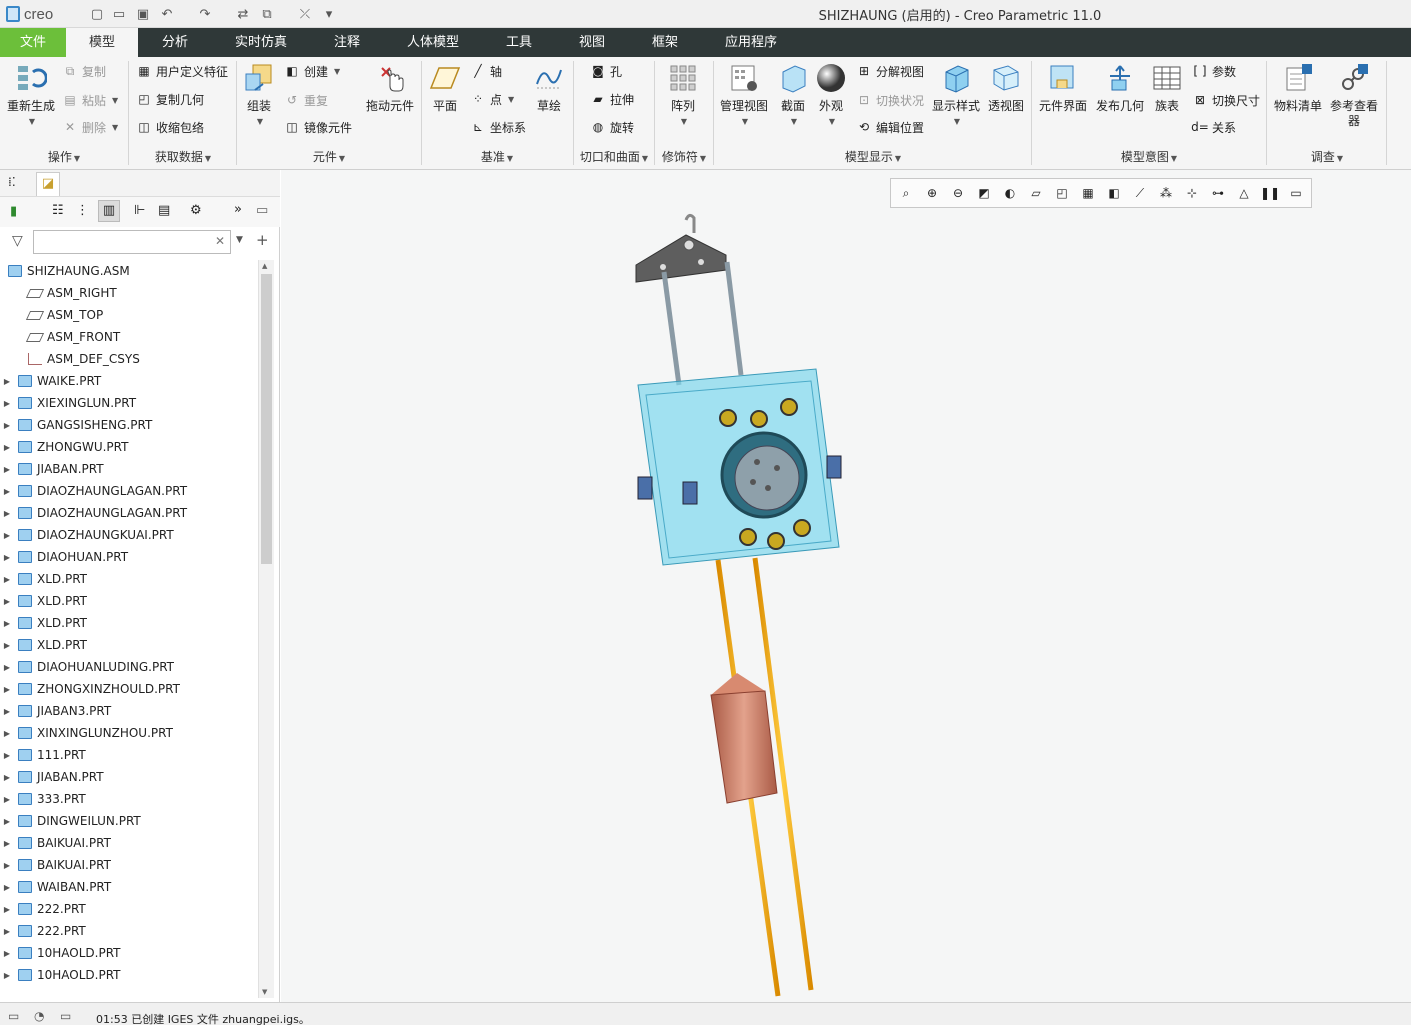  What do you see at coordinates (93, 513) in the screenshot?
I see `tree-node: ▶ DIAOZHAUNGLAGAN.PRT` at bounding box center [93, 513].